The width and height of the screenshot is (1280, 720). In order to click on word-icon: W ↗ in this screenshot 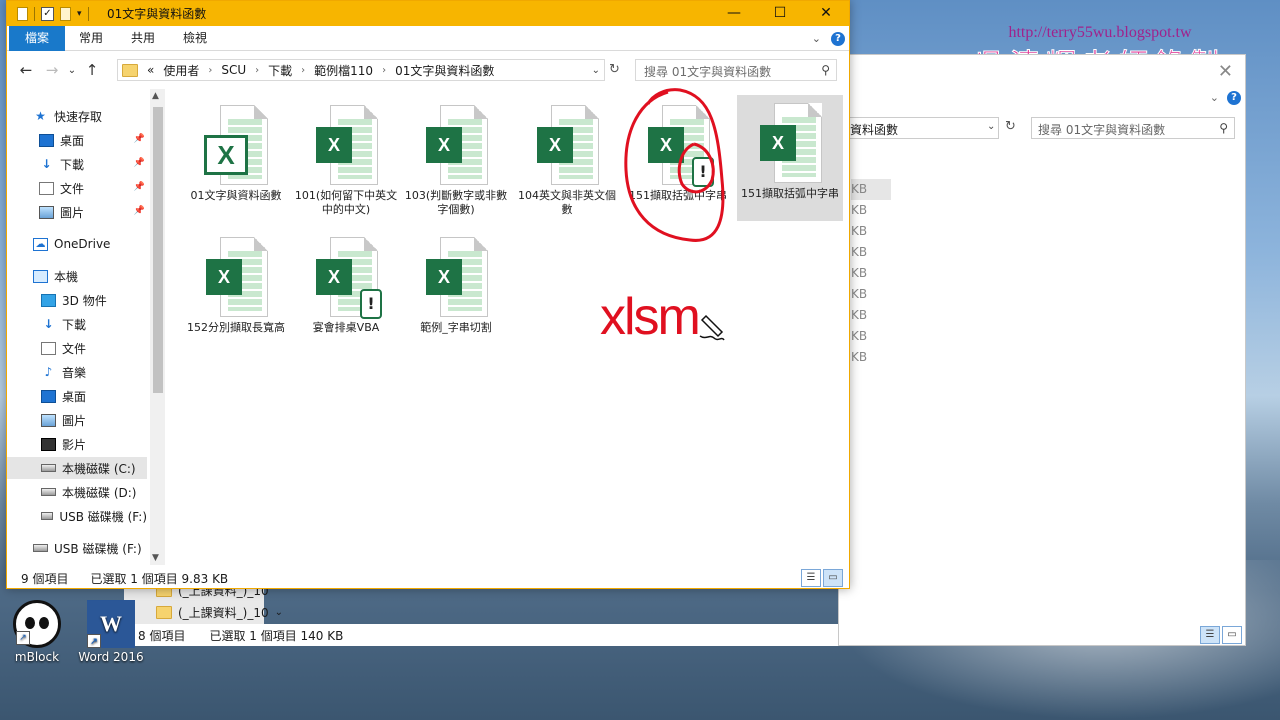, I will do `click(111, 624)`.